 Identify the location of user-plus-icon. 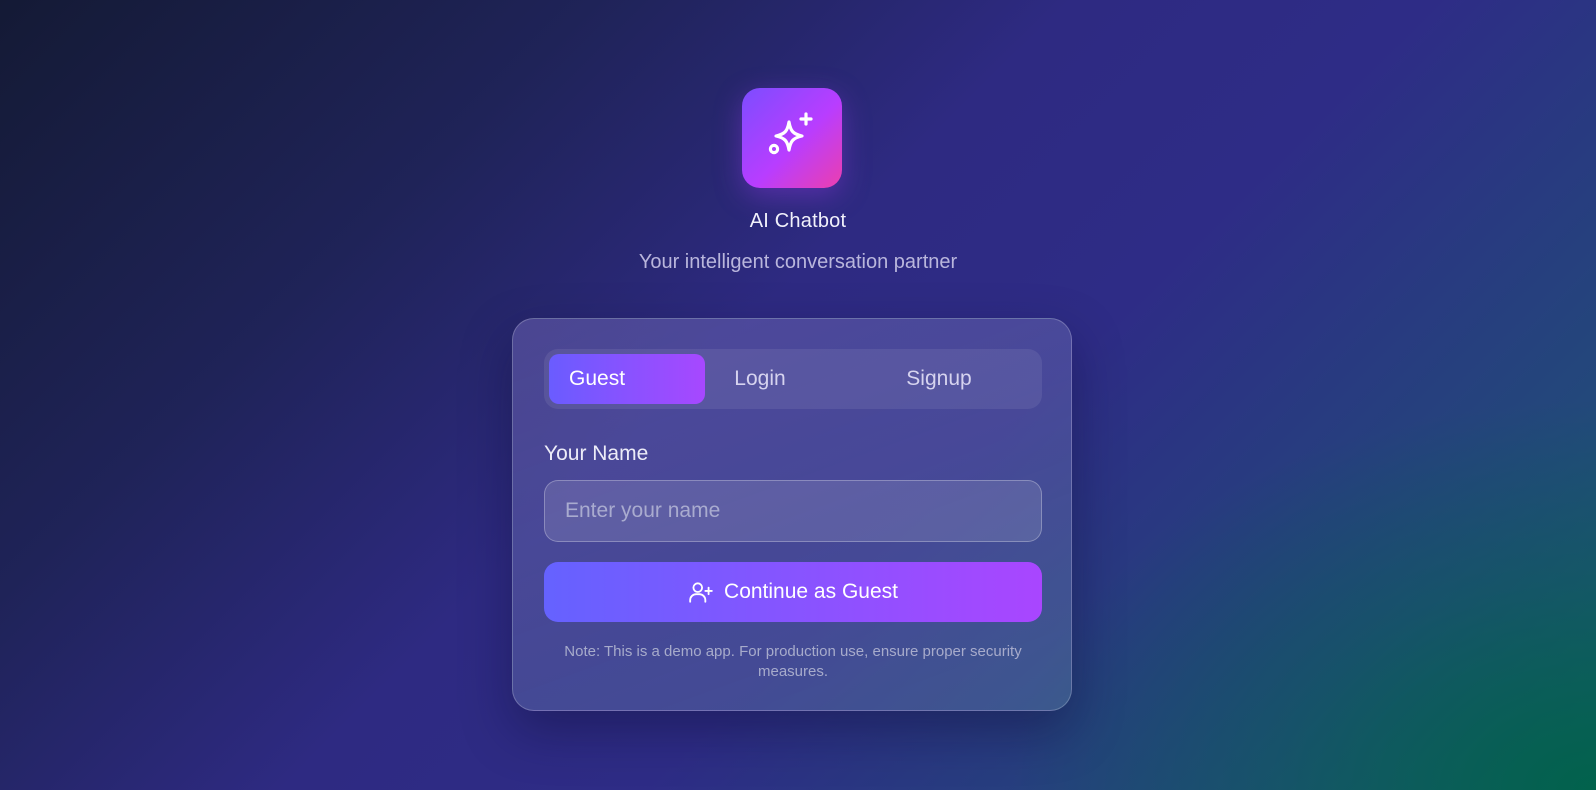
(701, 592).